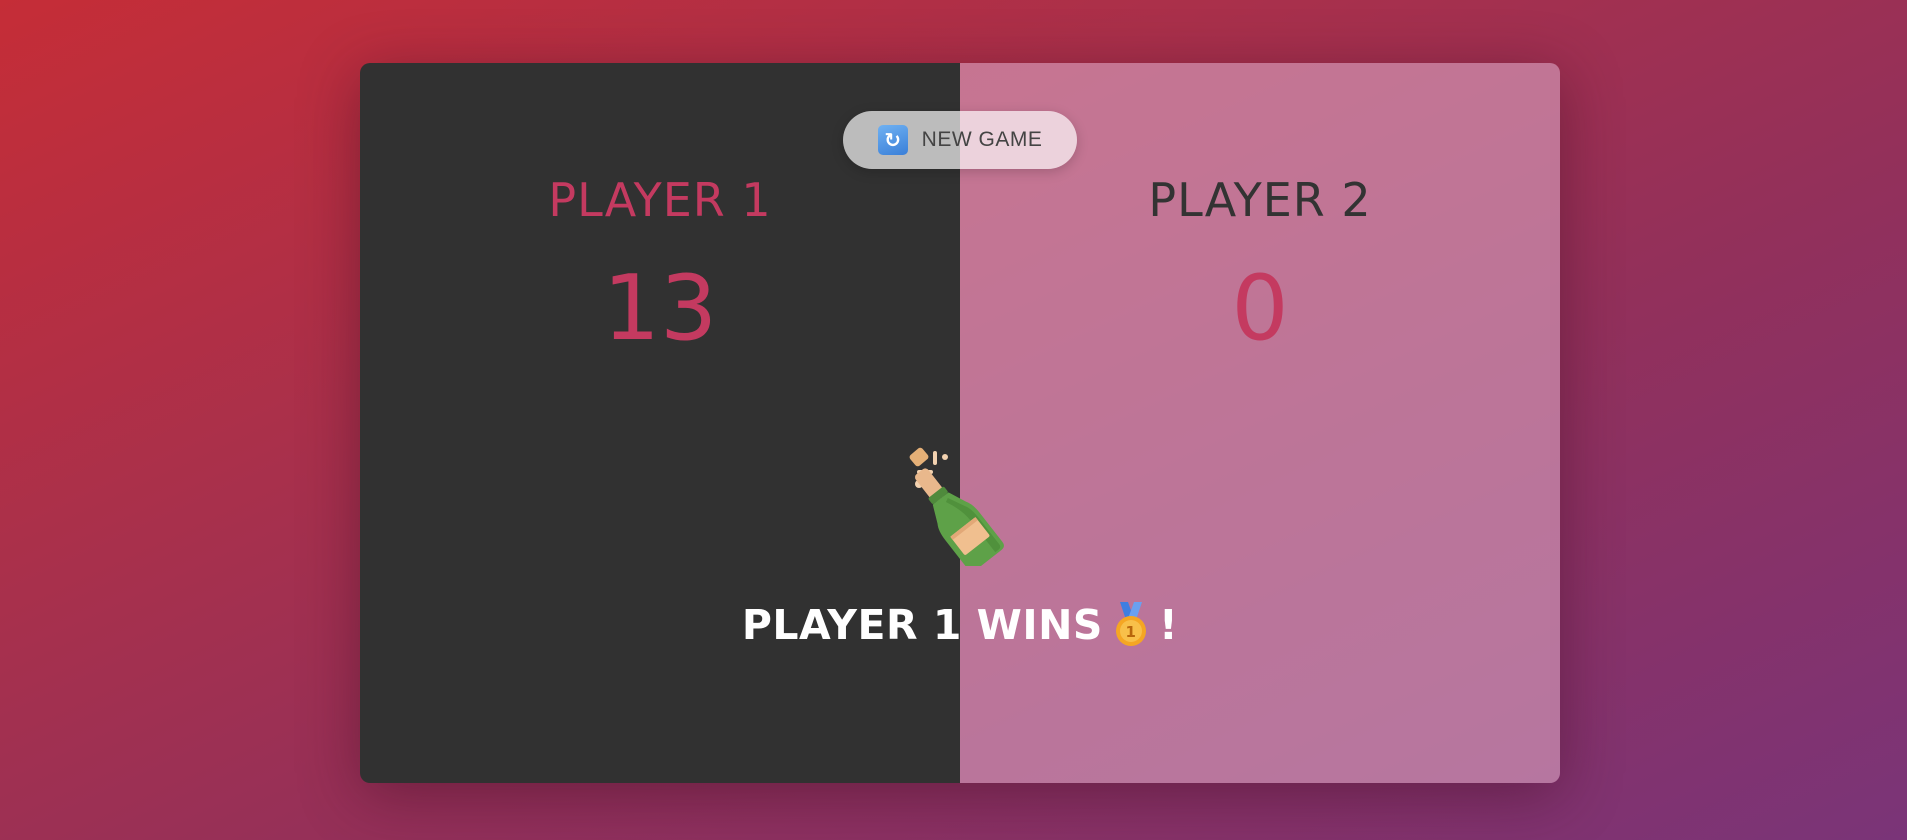 This screenshot has height=840, width=1907. I want to click on winner-suffix: !, so click(1168, 625).